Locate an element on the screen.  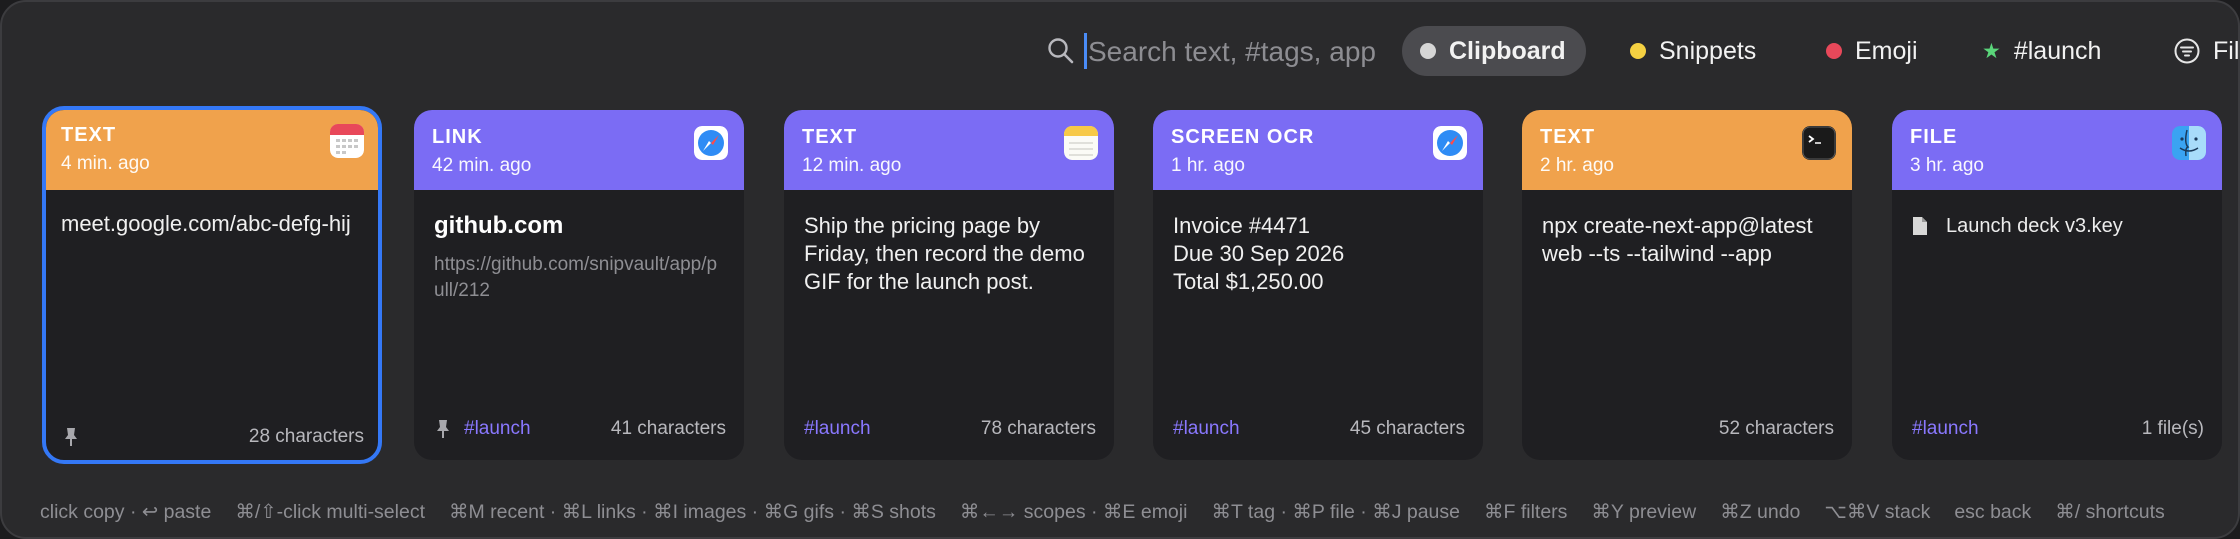
ocr-line: Total $1,250.00 is located at coordinates (1248, 281).